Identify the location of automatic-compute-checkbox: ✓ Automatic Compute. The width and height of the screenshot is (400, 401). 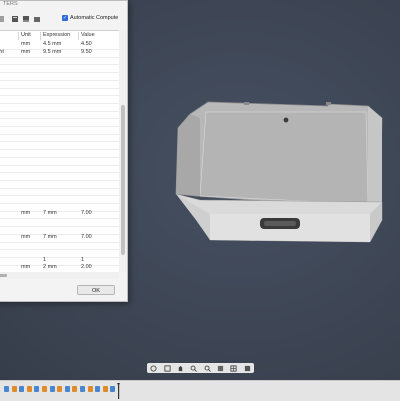
(90, 18).